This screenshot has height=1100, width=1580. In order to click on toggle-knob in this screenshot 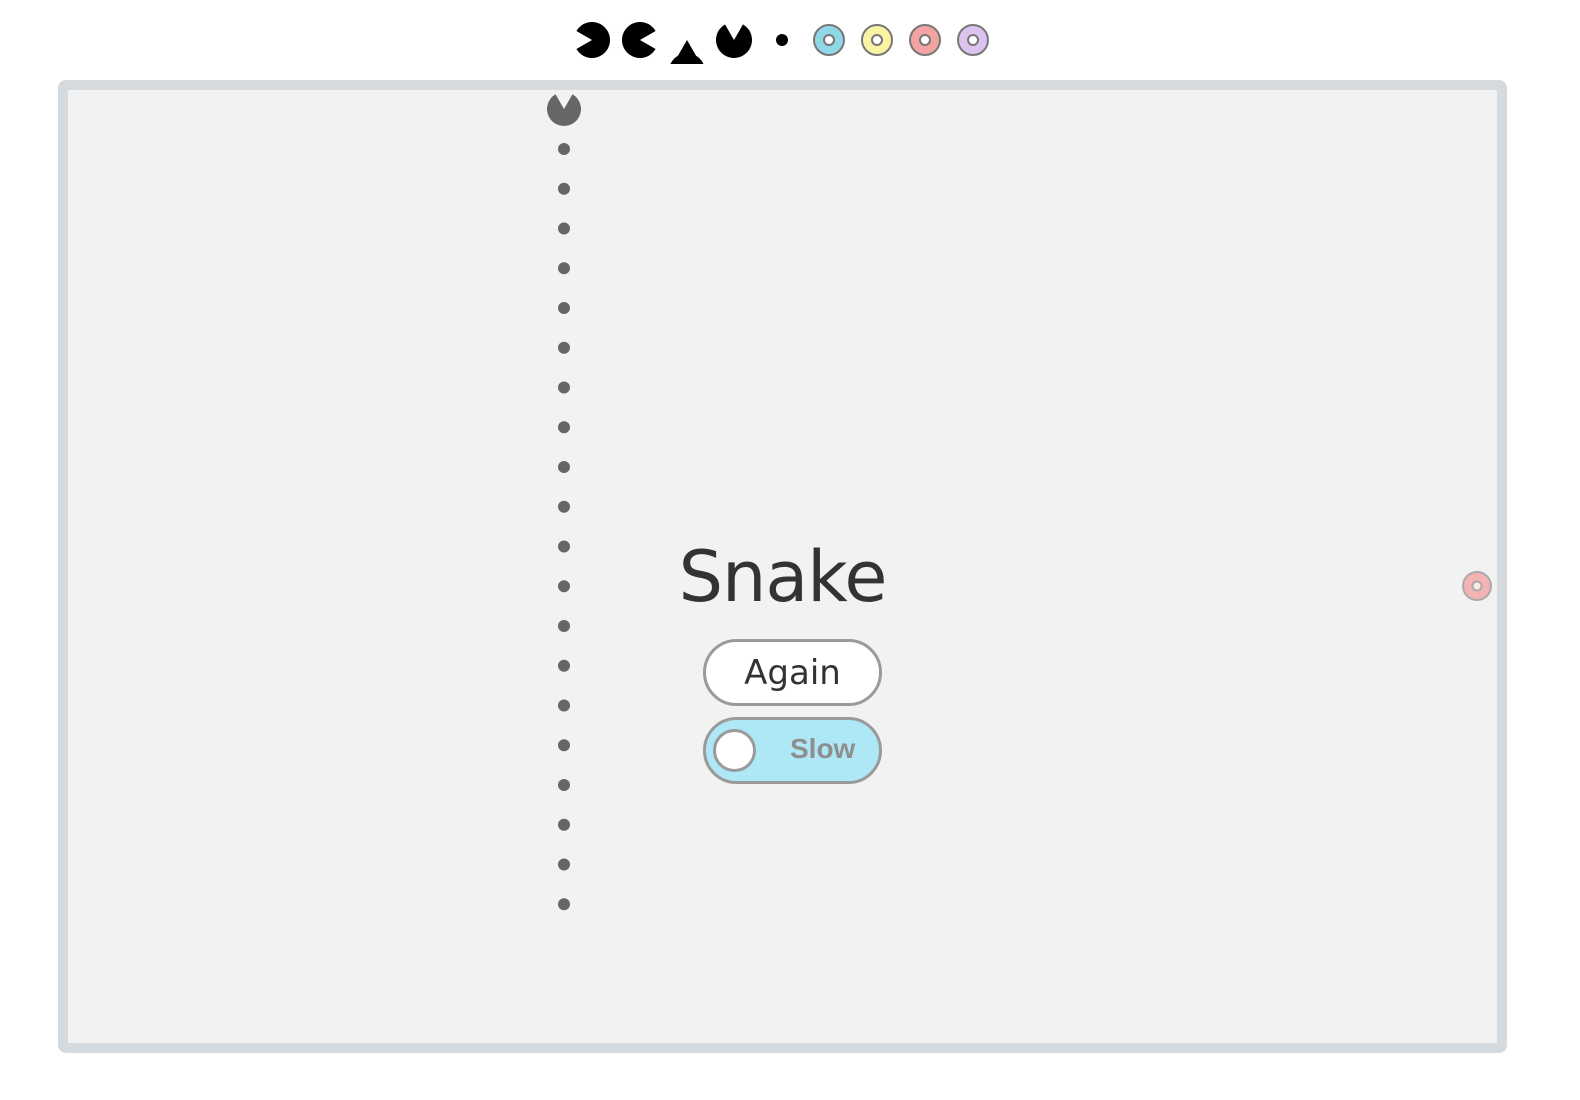, I will do `click(734, 750)`.